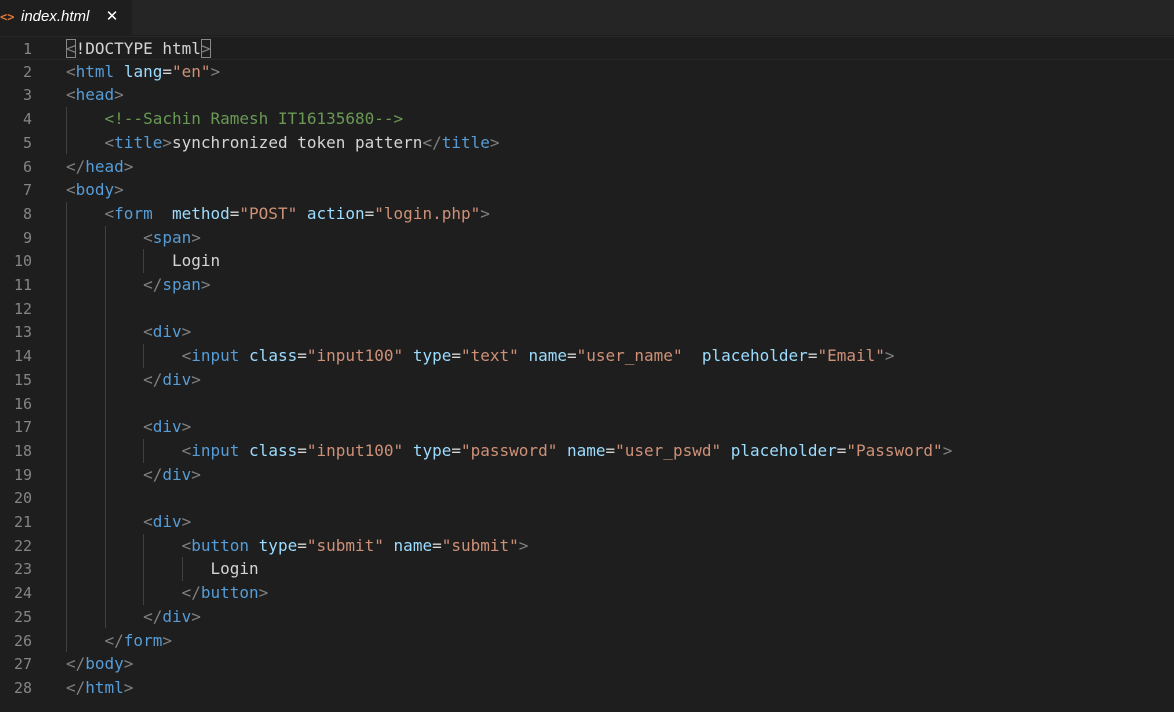 The image size is (1174, 712). Describe the element at coordinates (587, 688) in the screenshot. I see `code-line: 28 </html>` at that location.